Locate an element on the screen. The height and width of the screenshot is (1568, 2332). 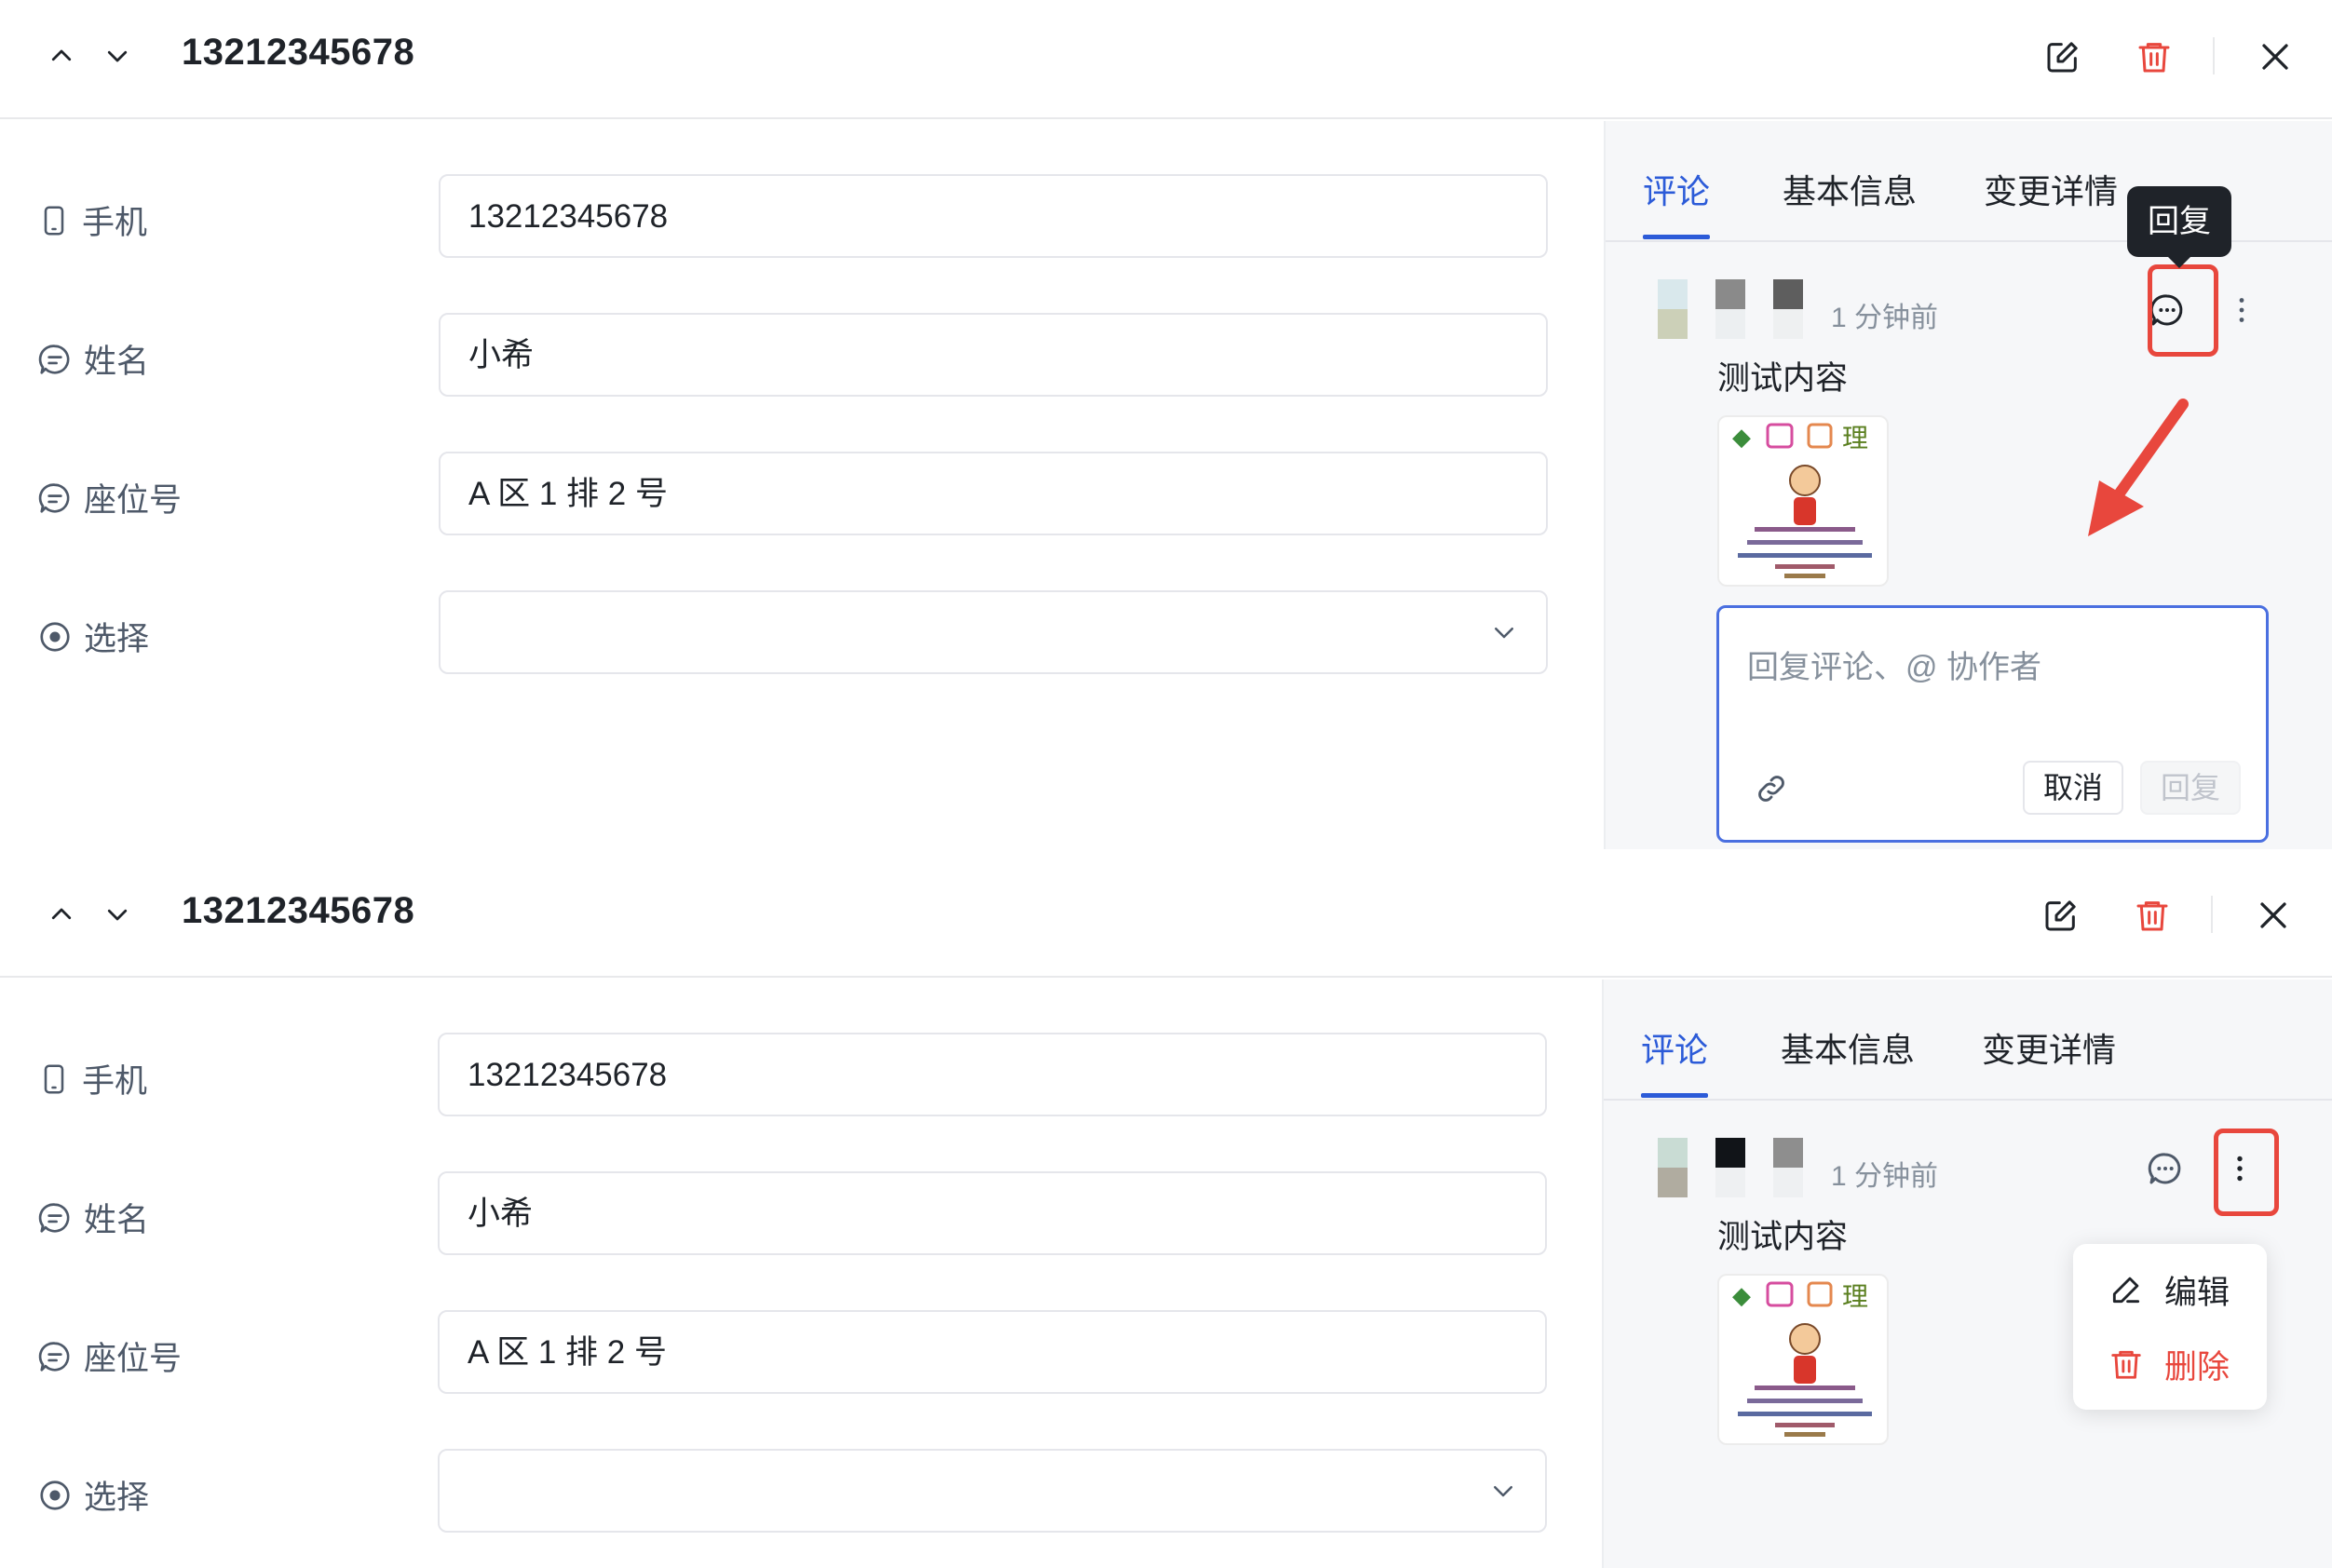
cancel-button: 取消 is located at coordinates (2073, 788).